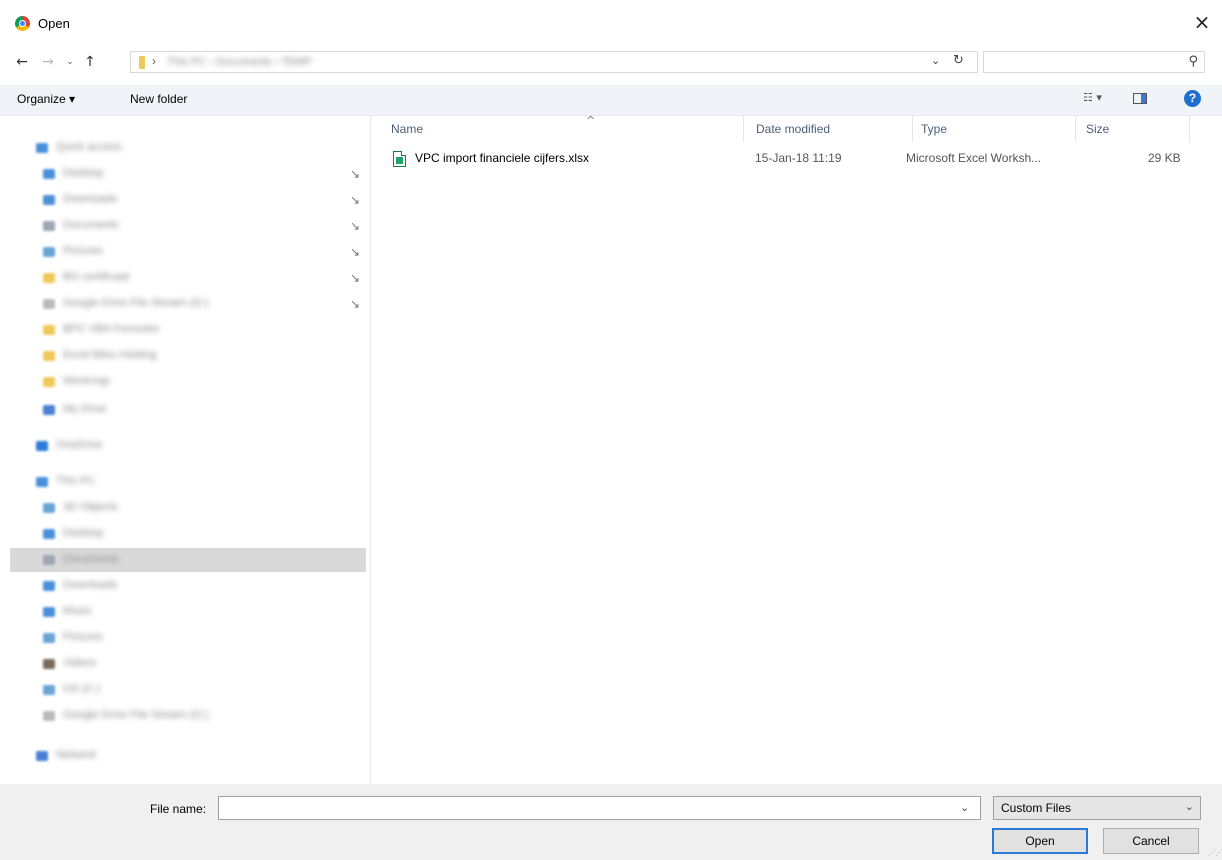  I want to click on sidebar-item: Downloads ↘, so click(184, 200).